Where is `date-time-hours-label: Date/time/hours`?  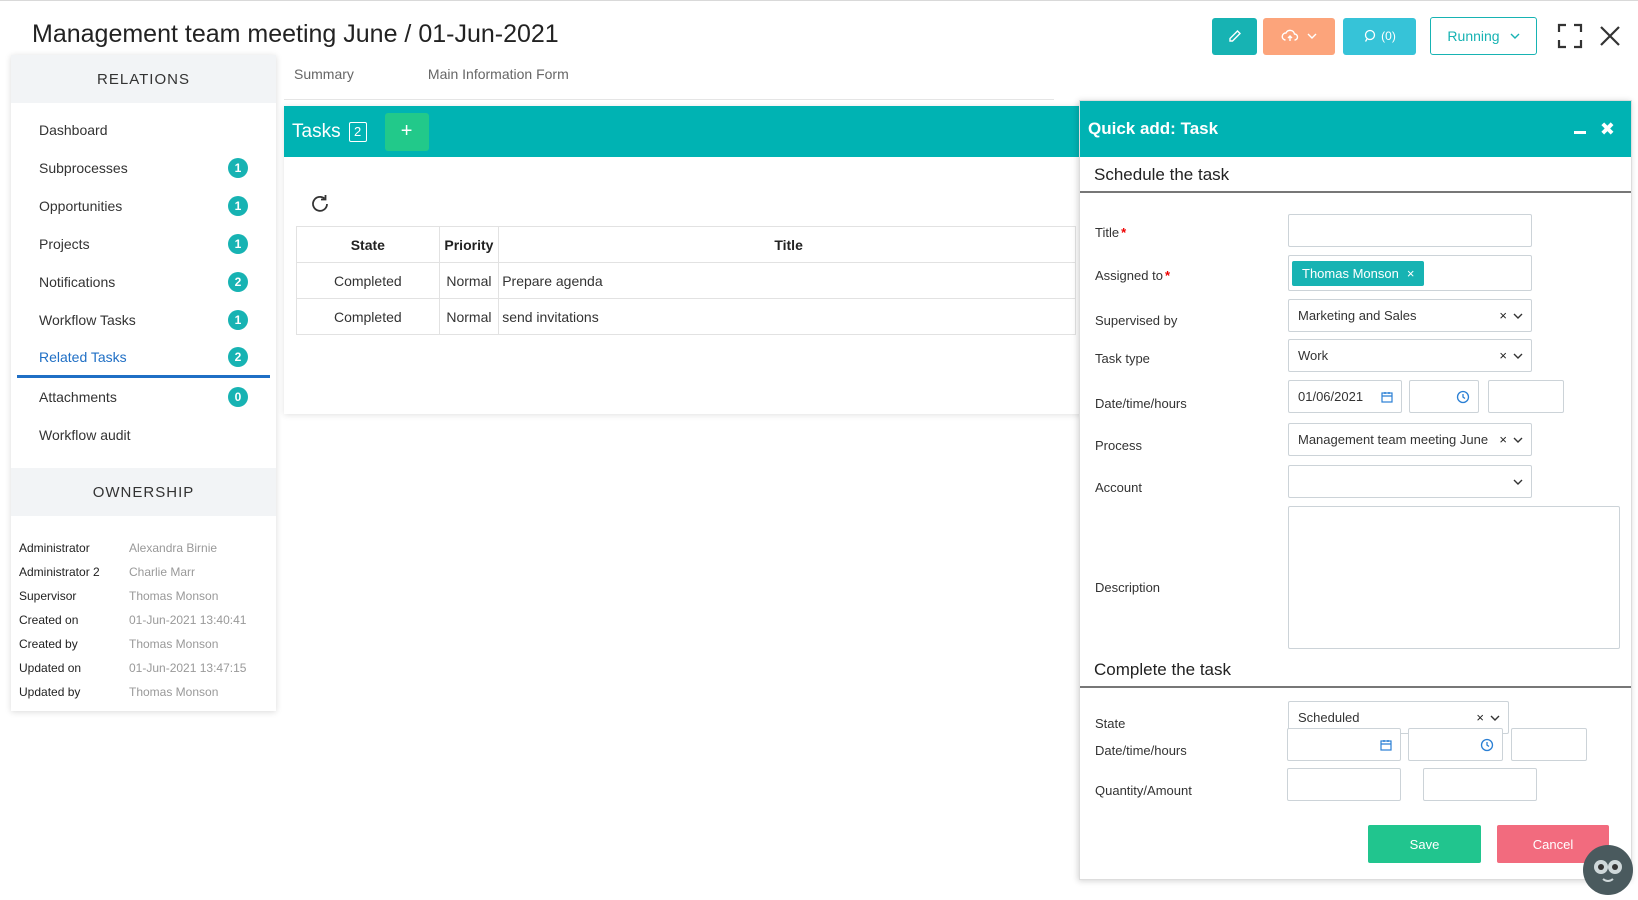 date-time-hours-label: Date/time/hours is located at coordinates (1141, 403).